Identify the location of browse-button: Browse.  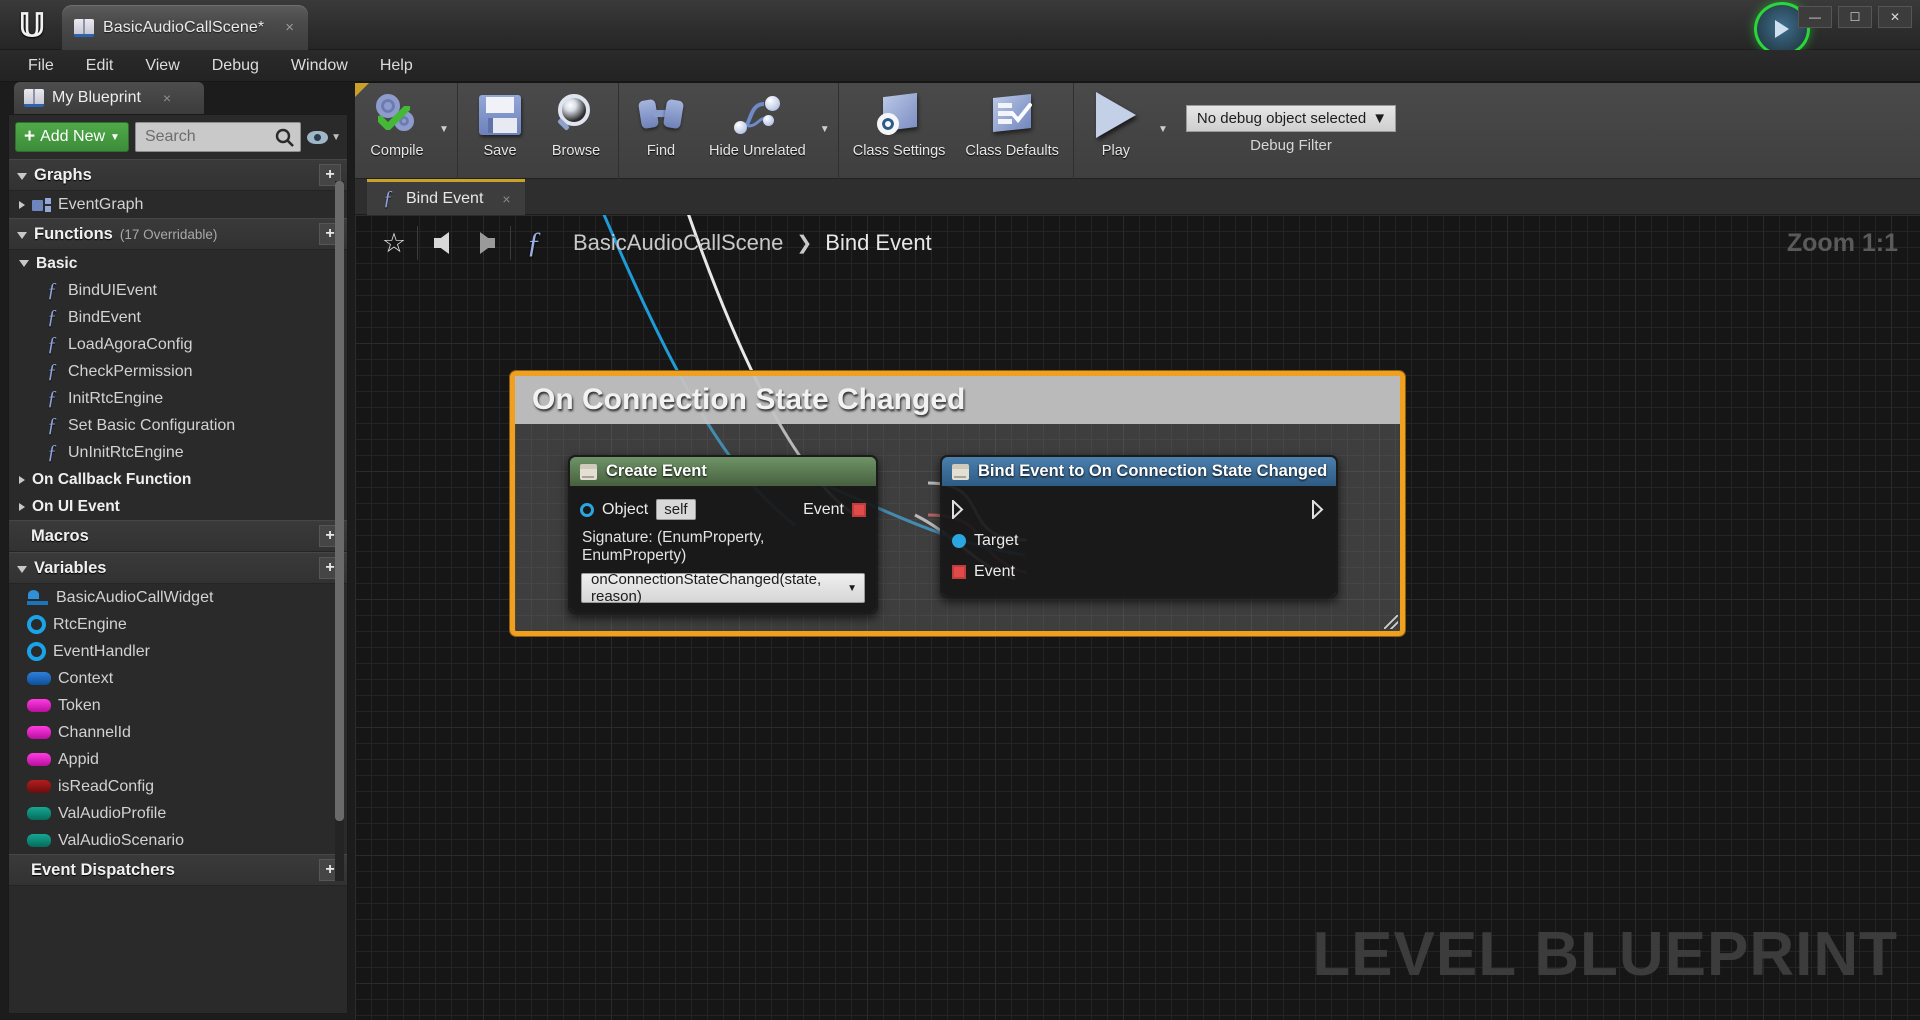
(576, 129).